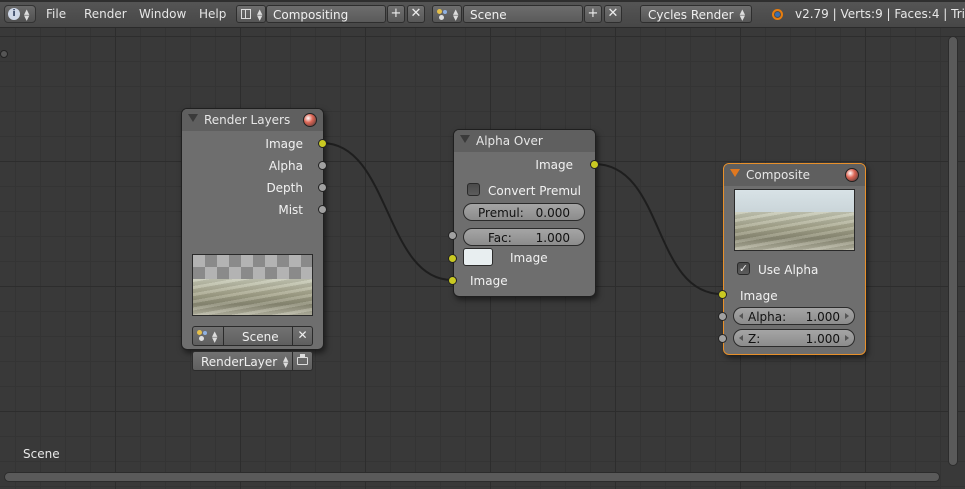  I want to click on convert-premul-label: Convert Premul, so click(534, 191).